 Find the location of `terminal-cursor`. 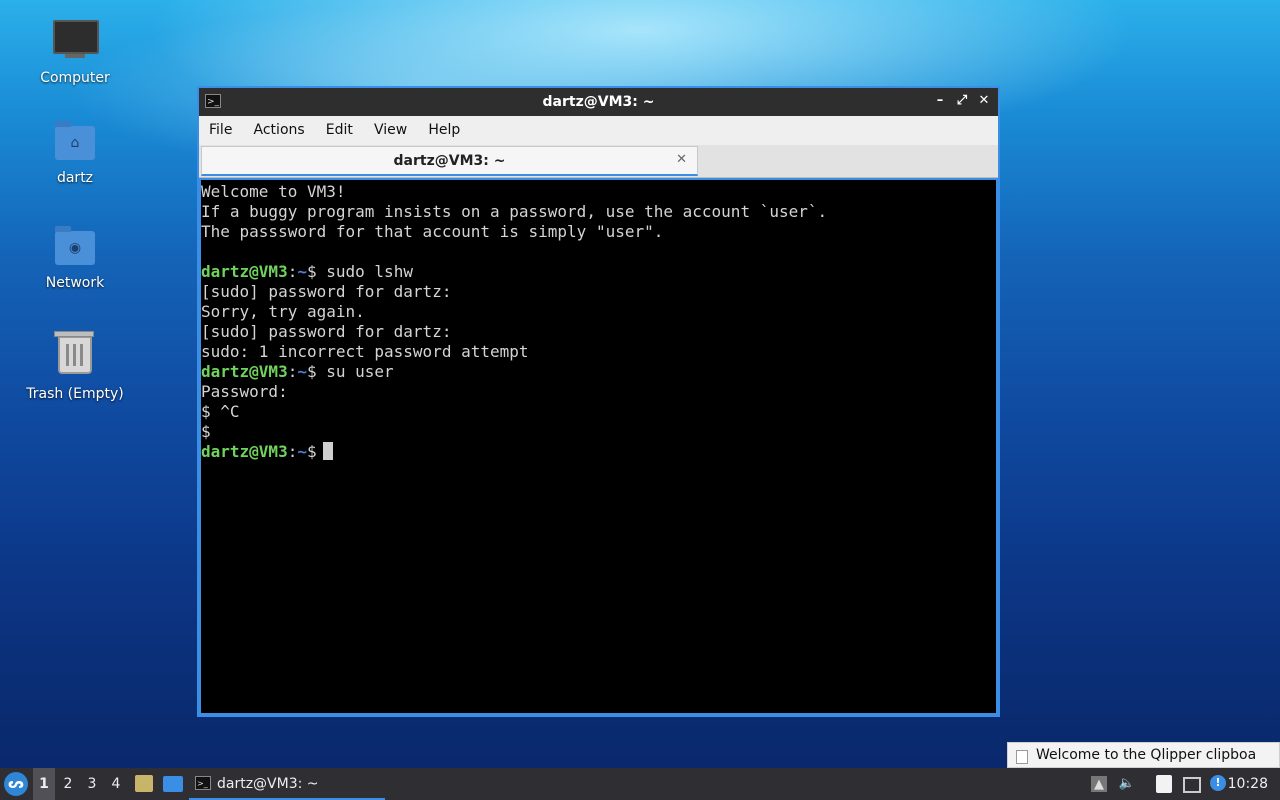

terminal-cursor is located at coordinates (327, 451).